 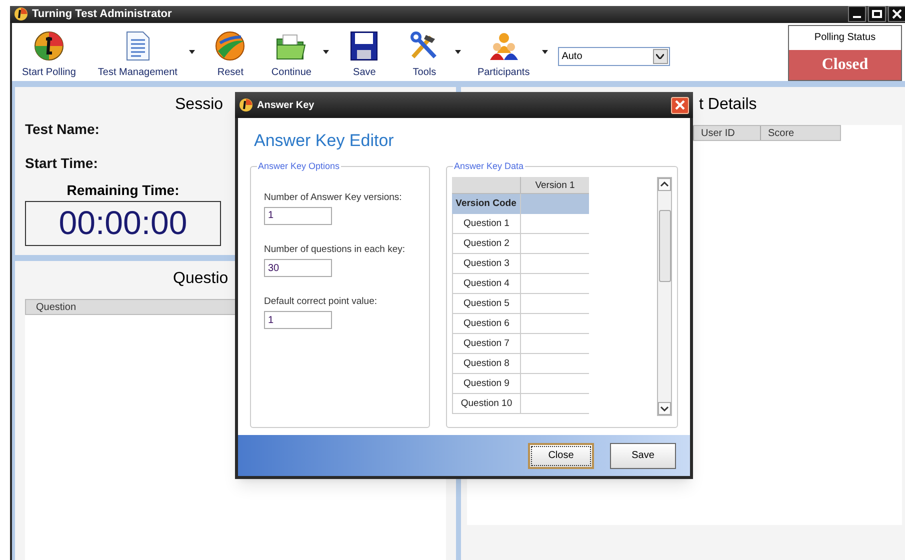 I want to click on scroll-down-icon, so click(x=664, y=408).